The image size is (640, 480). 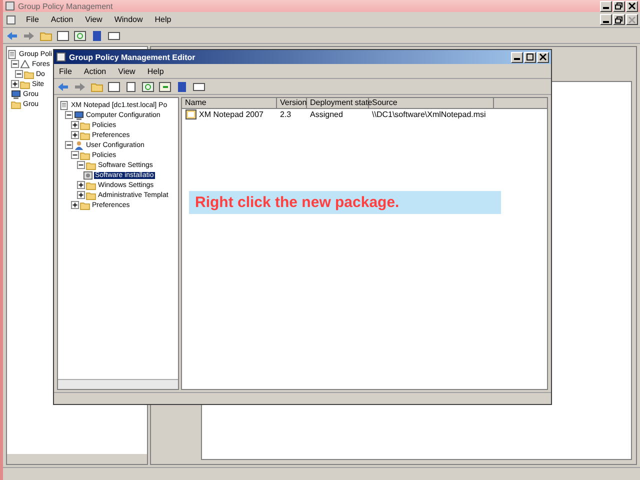 I want to click on table-cell: XM Notepad 2007, so click(x=229, y=114).